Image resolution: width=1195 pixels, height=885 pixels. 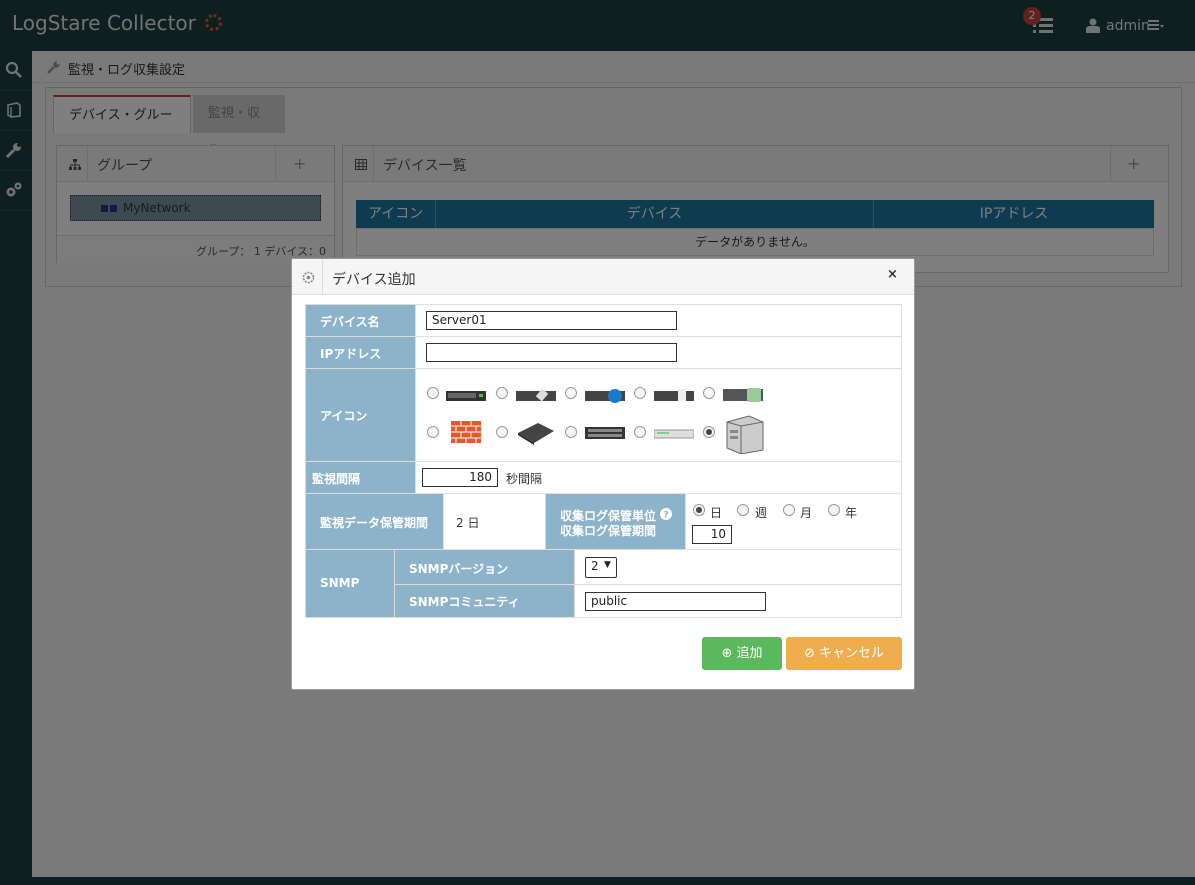 I want to click on device-name-field-cell: Server01, so click(x=658, y=320).